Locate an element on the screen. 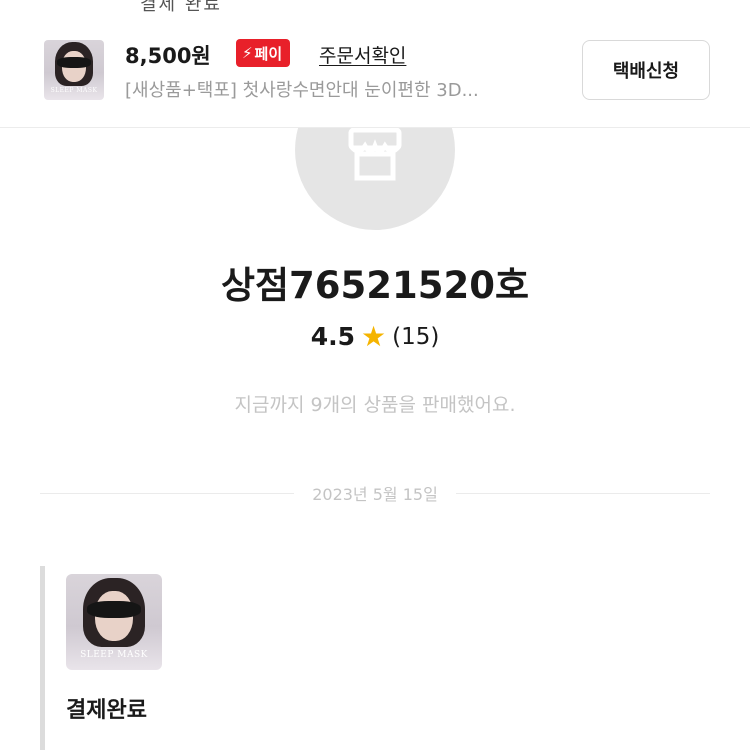 The height and width of the screenshot is (750, 750). date-label: 2023년 5월 15일 is located at coordinates (375, 494).